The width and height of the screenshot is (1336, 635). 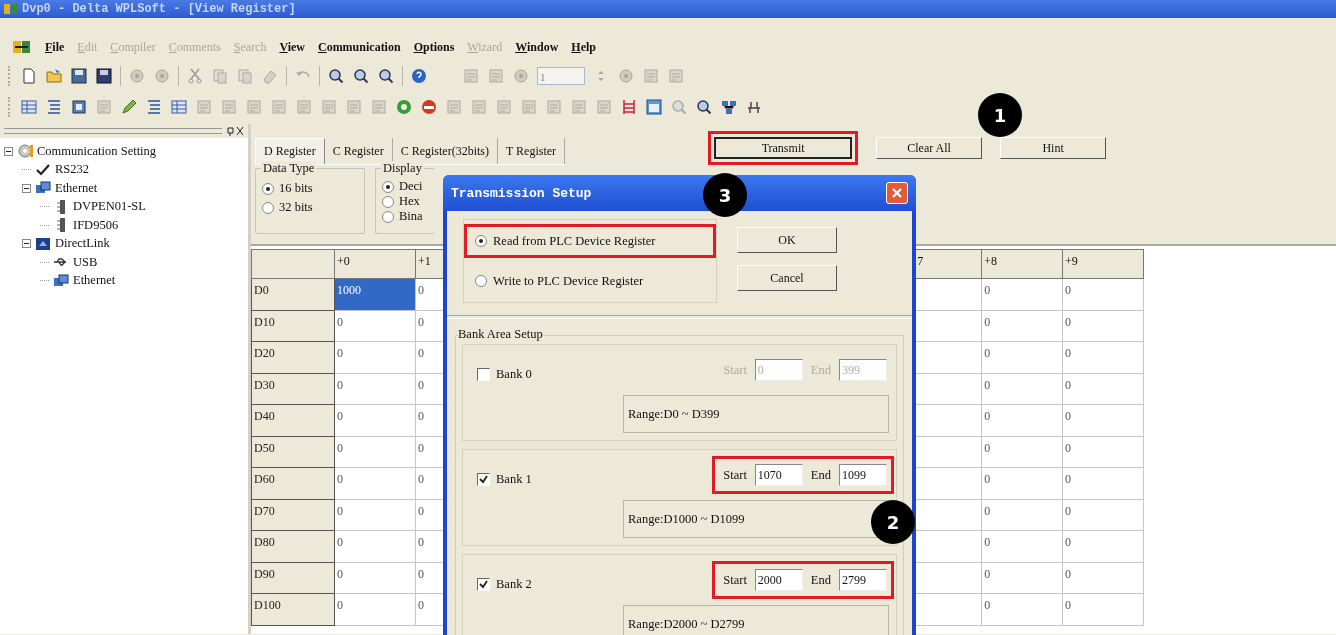 What do you see at coordinates (778, 475) in the screenshot?
I see `input-field: 1070` at bounding box center [778, 475].